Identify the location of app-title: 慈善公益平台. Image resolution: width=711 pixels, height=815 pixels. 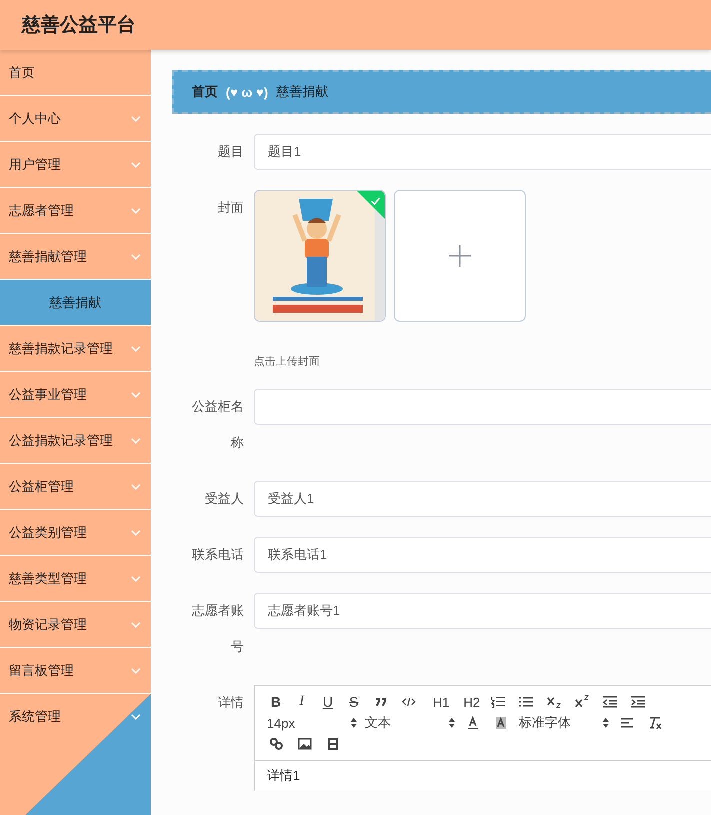
(79, 25).